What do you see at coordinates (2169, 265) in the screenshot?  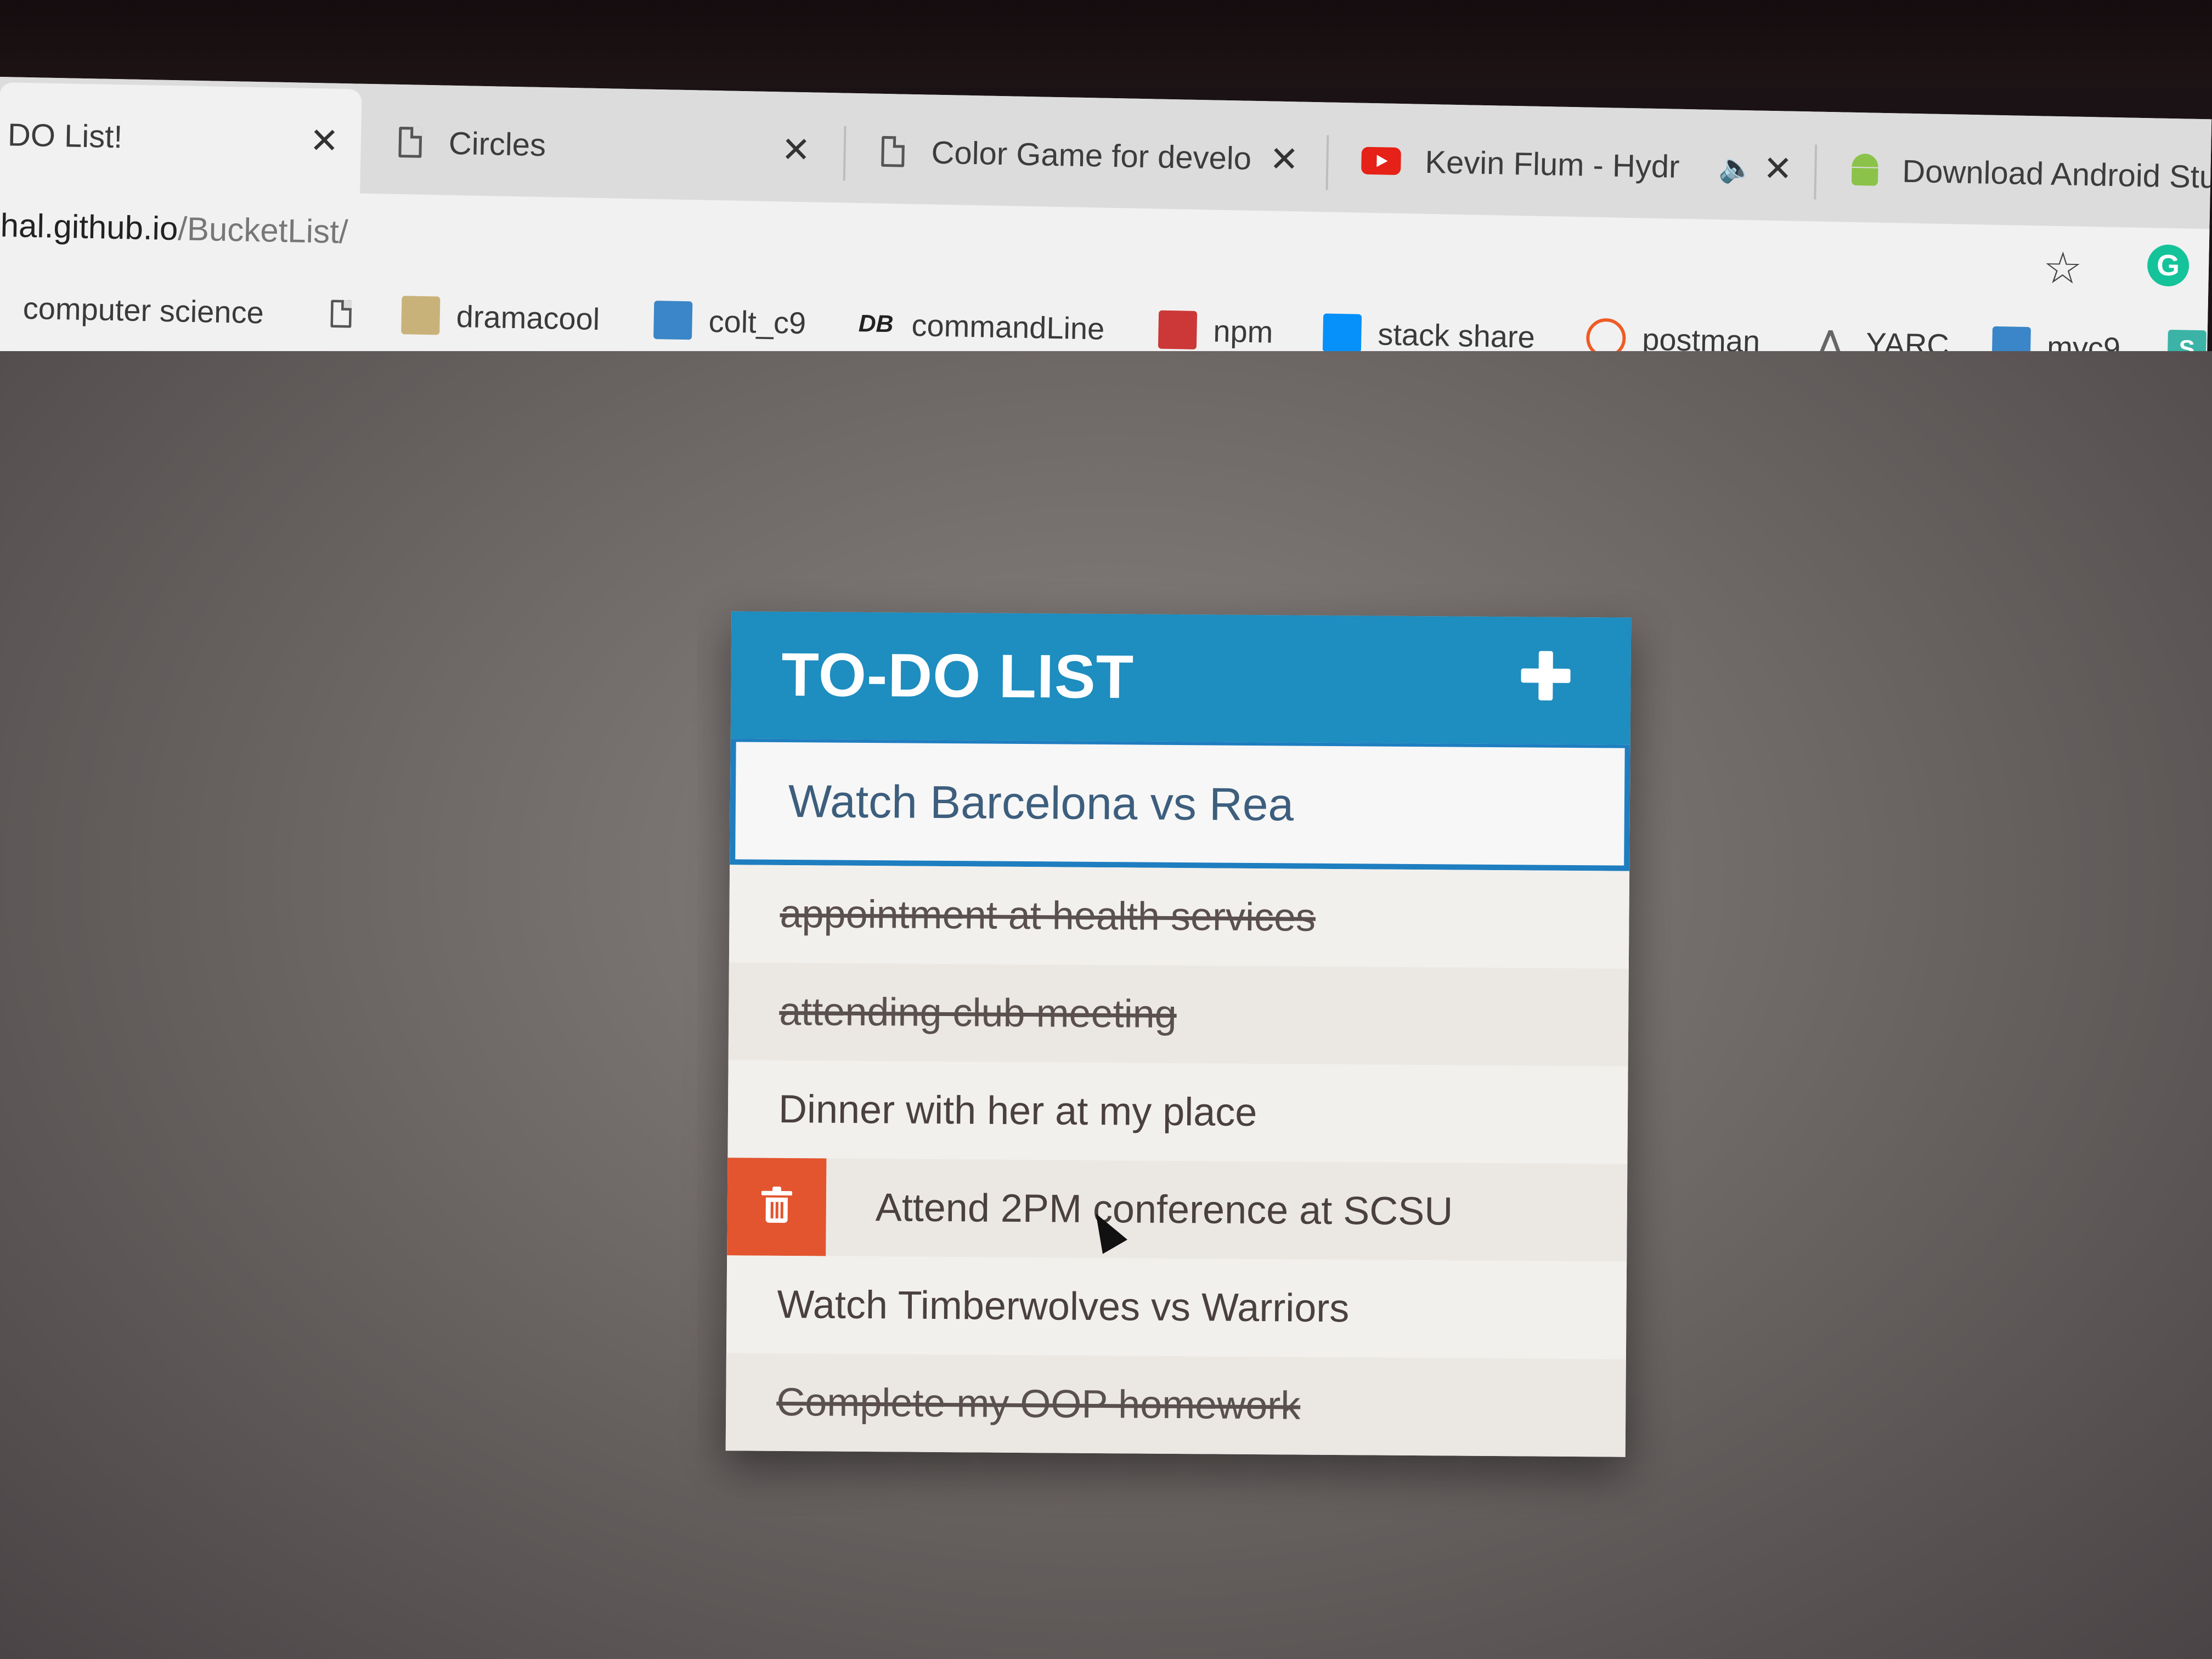 I see `grammarly-icon: G` at bounding box center [2169, 265].